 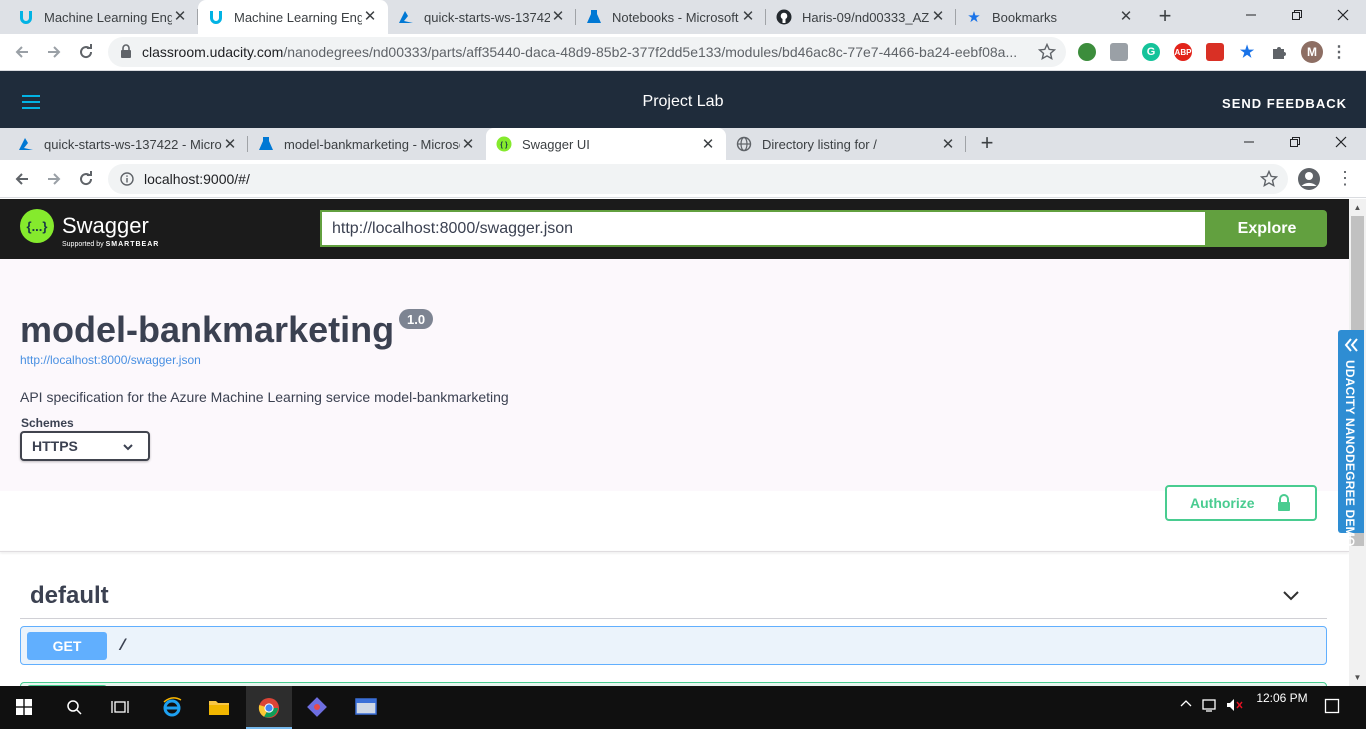 What do you see at coordinates (1284, 103) in the screenshot?
I see `send-feedback-button: SEND FEEDBACK` at bounding box center [1284, 103].